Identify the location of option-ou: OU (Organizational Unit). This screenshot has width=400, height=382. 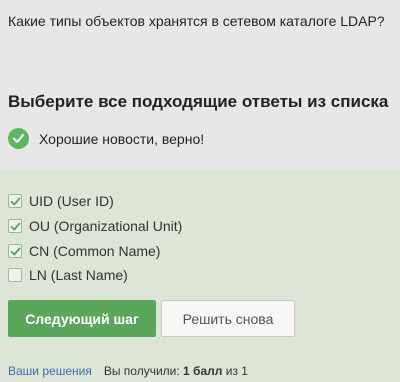
(95, 226).